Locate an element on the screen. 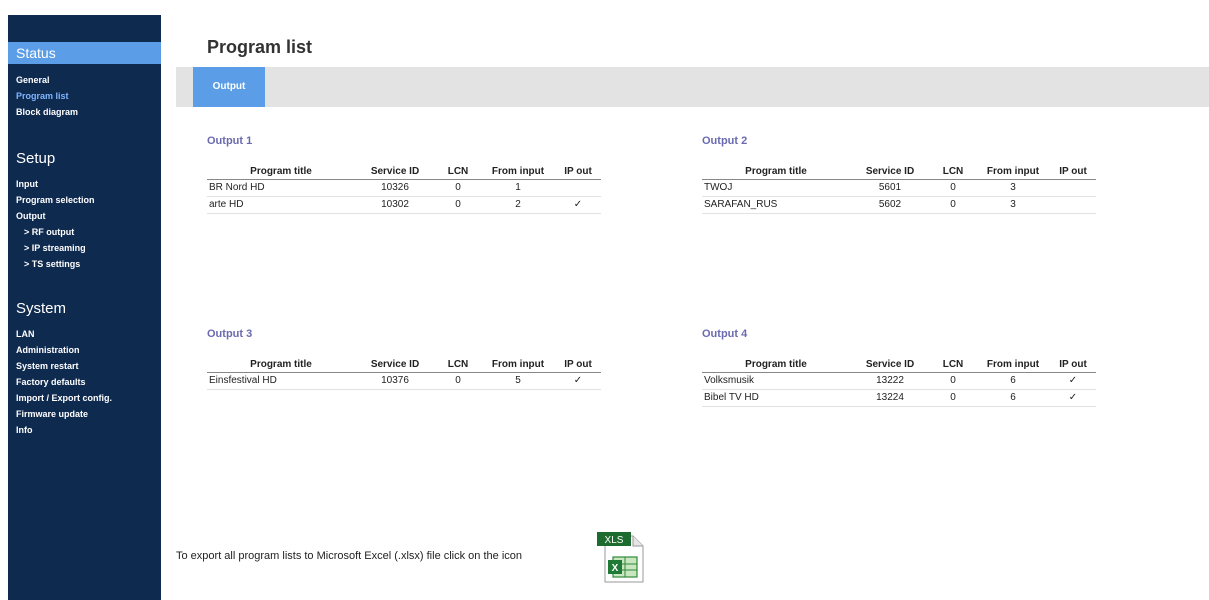  sidebar-item-input: Input is located at coordinates (84, 184).